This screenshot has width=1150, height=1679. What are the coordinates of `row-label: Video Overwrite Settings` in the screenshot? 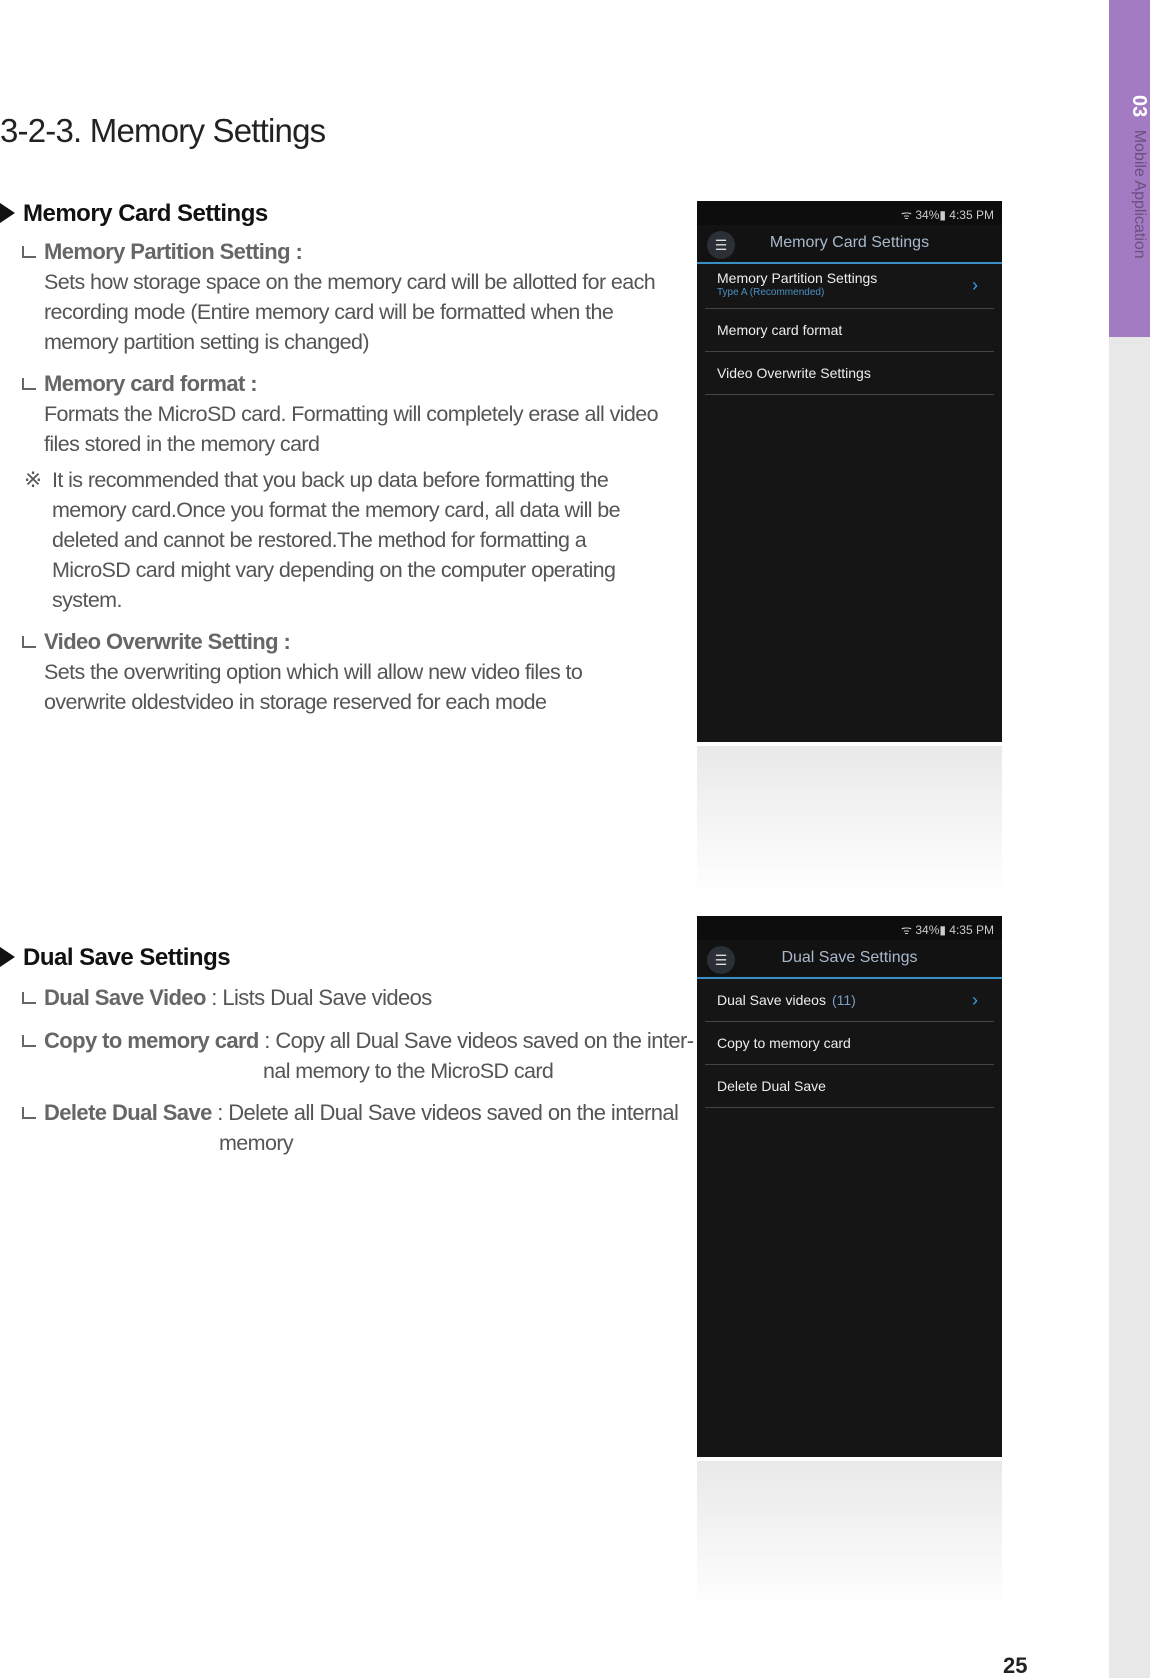 It's located at (794, 373).